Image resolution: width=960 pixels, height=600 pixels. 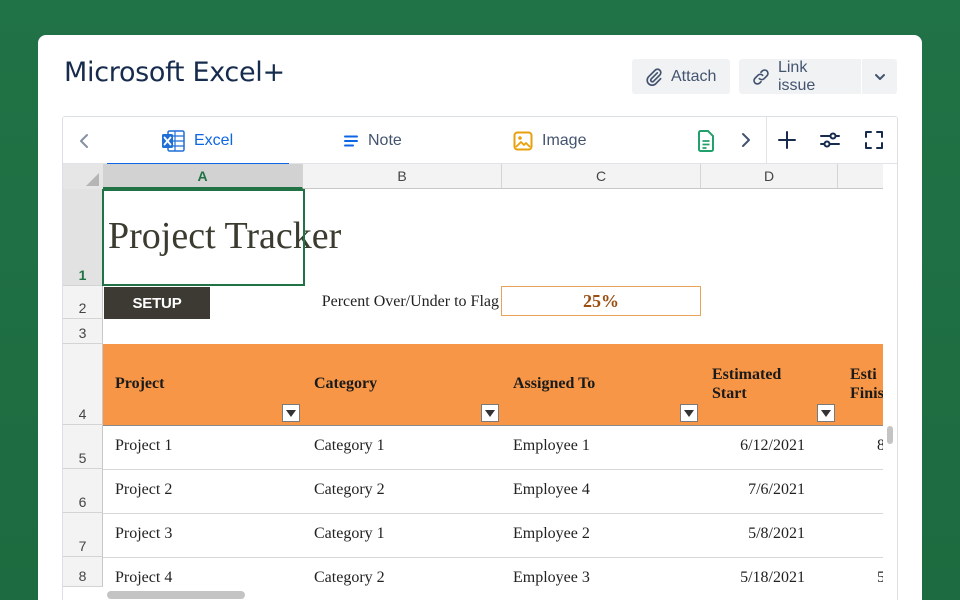 What do you see at coordinates (890, 435) in the screenshot?
I see `vertical-scrollbar-thumb` at bounding box center [890, 435].